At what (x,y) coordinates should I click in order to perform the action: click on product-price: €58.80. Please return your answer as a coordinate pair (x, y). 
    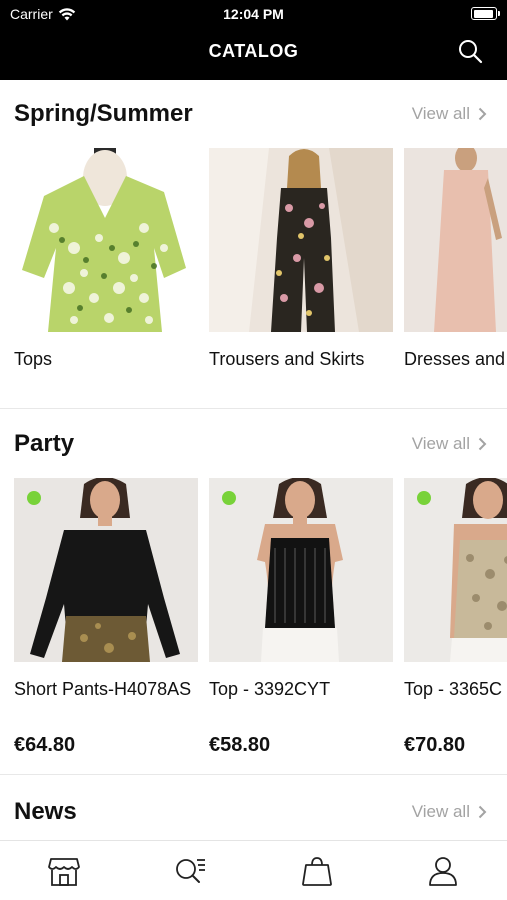
    Looking at the image, I should click on (240, 745).